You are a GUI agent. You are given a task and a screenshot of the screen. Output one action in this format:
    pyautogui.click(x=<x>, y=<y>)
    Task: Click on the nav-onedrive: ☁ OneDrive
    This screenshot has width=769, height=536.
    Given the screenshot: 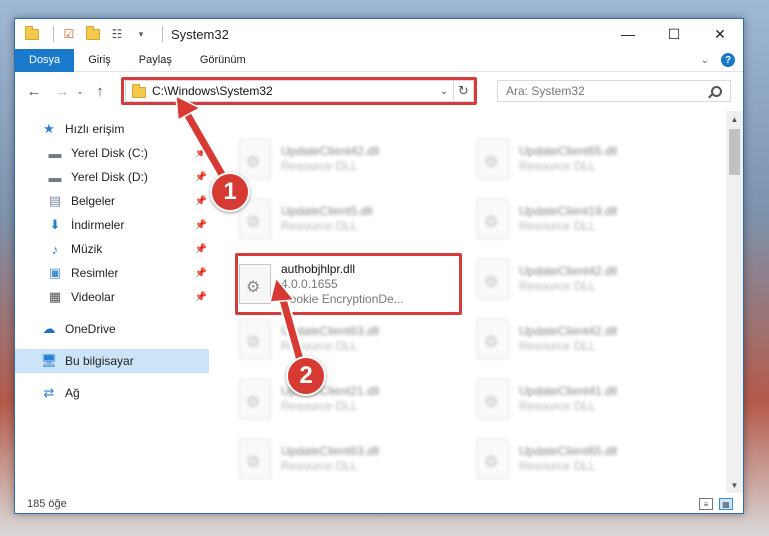 What is the action you would take?
    pyautogui.click(x=112, y=329)
    